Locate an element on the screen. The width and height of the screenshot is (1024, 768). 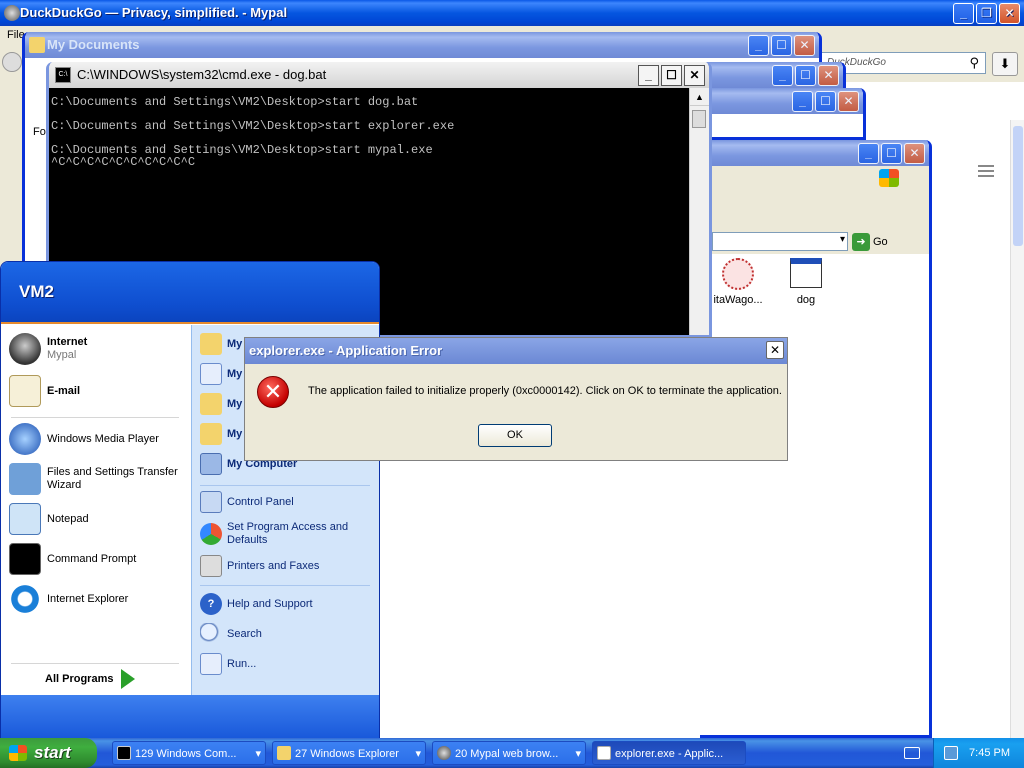
explorer-window-3: _ ☐ ✕ is located at coordinates (783, 114).